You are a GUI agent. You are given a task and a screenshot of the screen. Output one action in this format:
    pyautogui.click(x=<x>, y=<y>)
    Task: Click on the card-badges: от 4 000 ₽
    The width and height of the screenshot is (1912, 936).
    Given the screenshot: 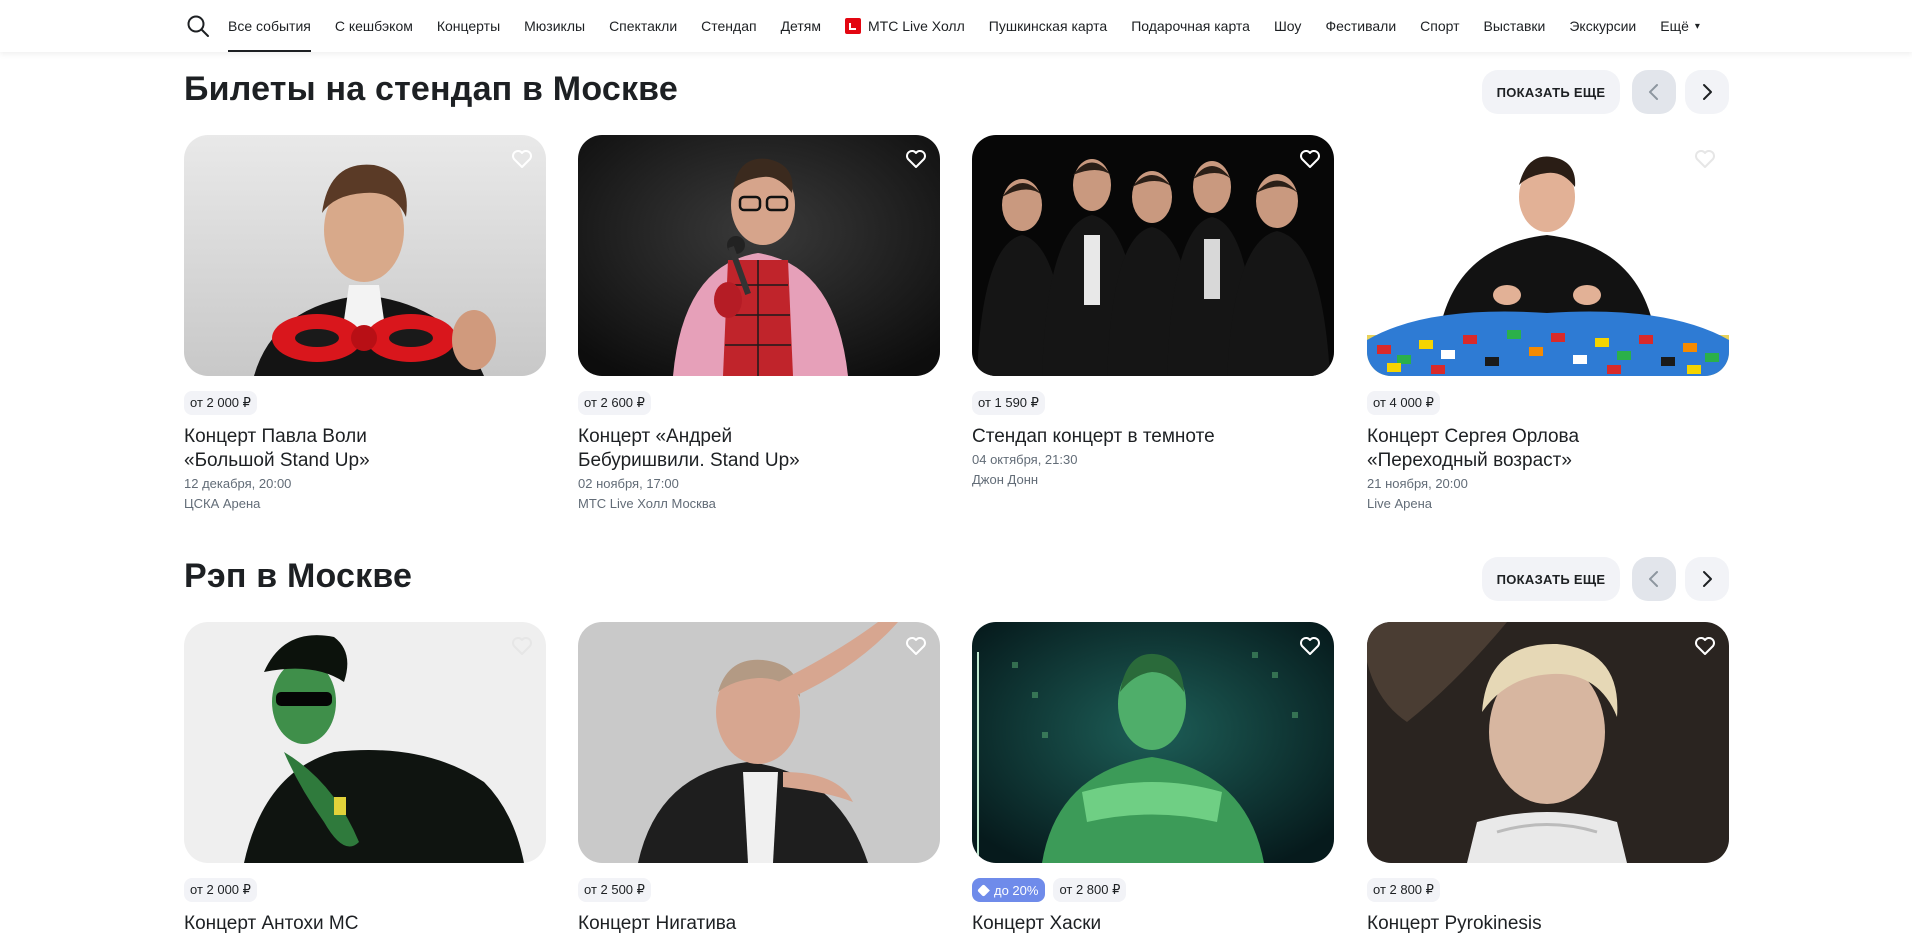 What is the action you would take?
    pyautogui.click(x=1403, y=403)
    